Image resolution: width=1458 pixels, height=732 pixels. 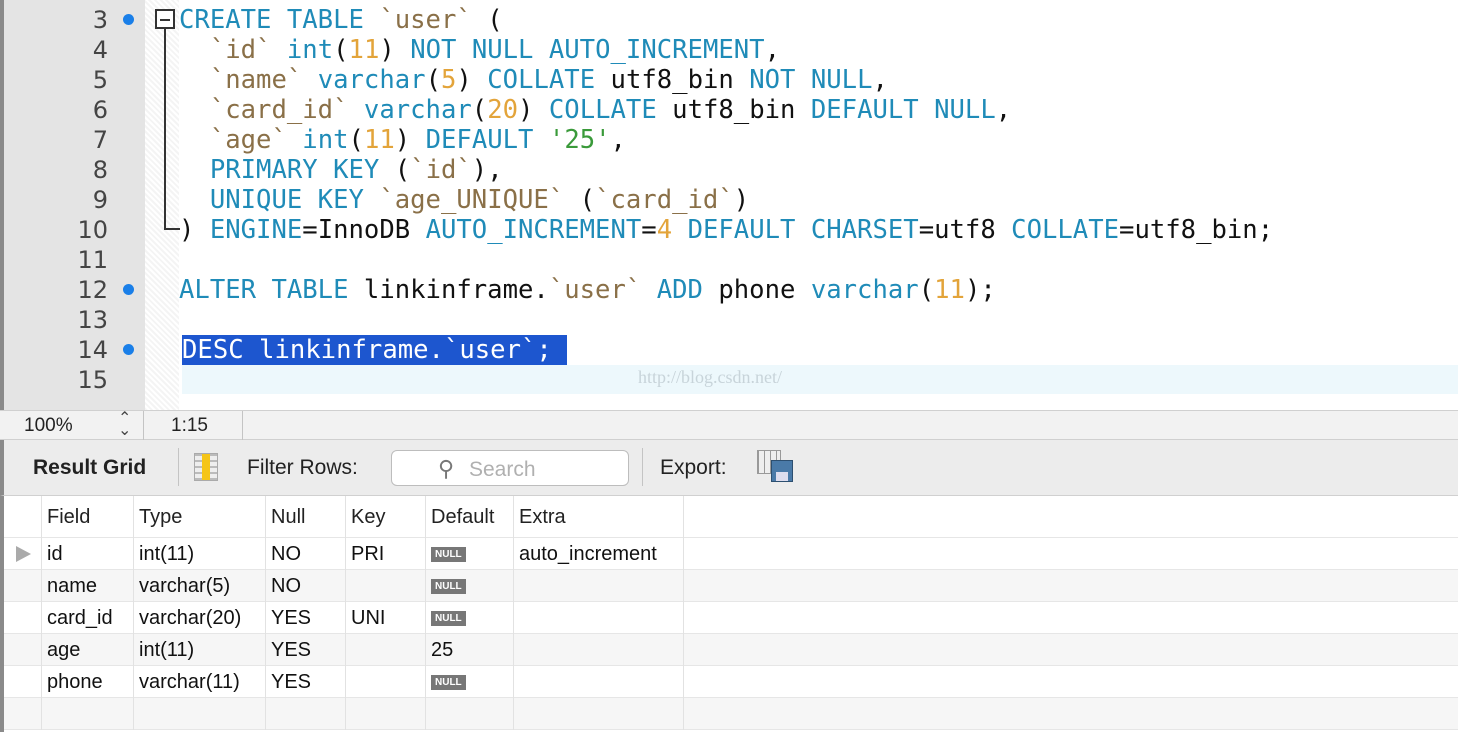 I want to click on column-header-null: Null, so click(x=305, y=517).